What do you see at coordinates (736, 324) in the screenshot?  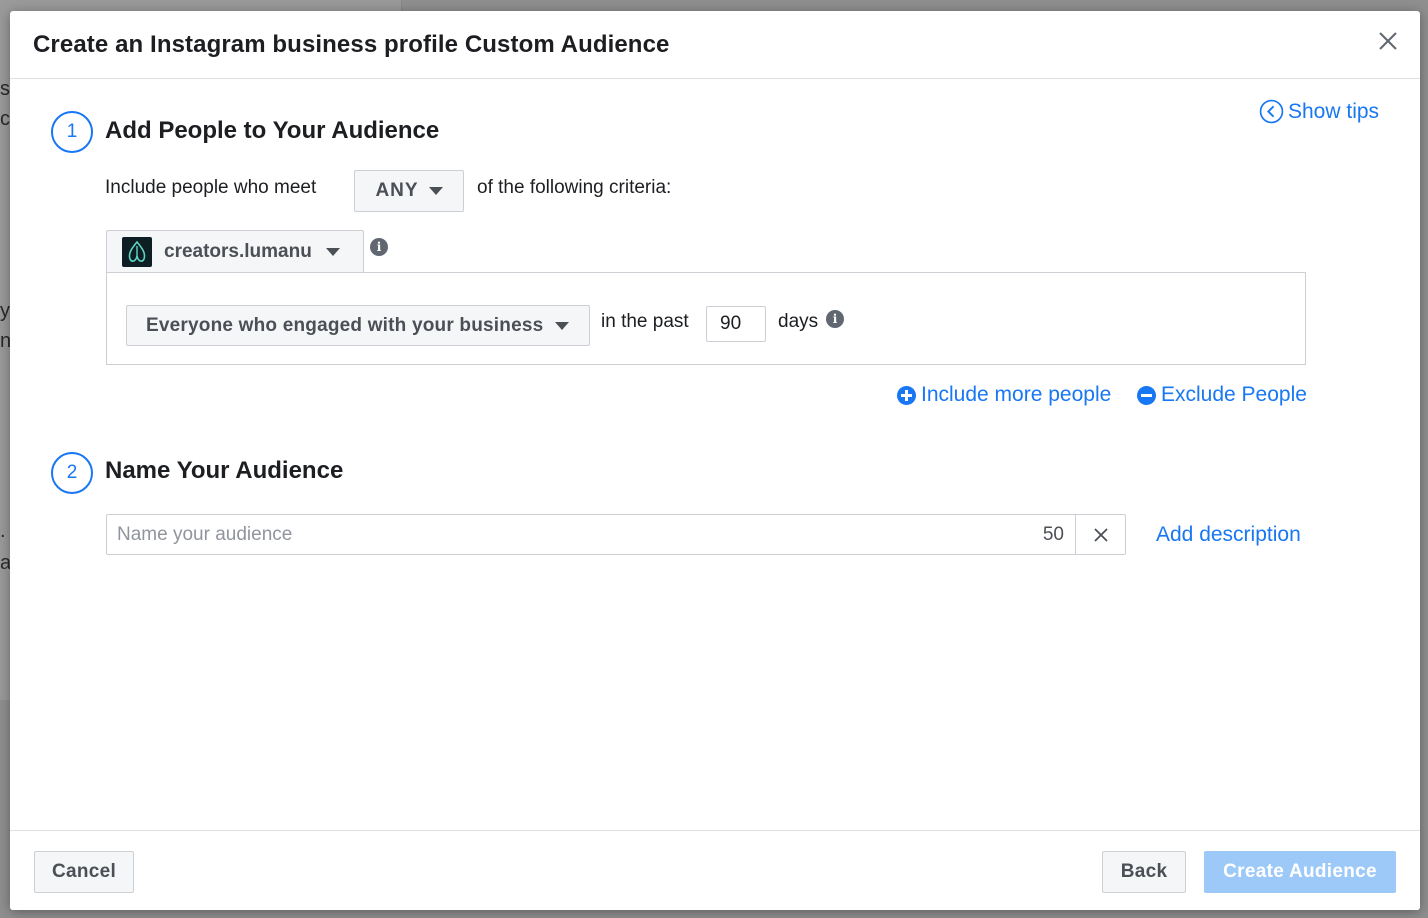 I see `retention-days-input` at bounding box center [736, 324].